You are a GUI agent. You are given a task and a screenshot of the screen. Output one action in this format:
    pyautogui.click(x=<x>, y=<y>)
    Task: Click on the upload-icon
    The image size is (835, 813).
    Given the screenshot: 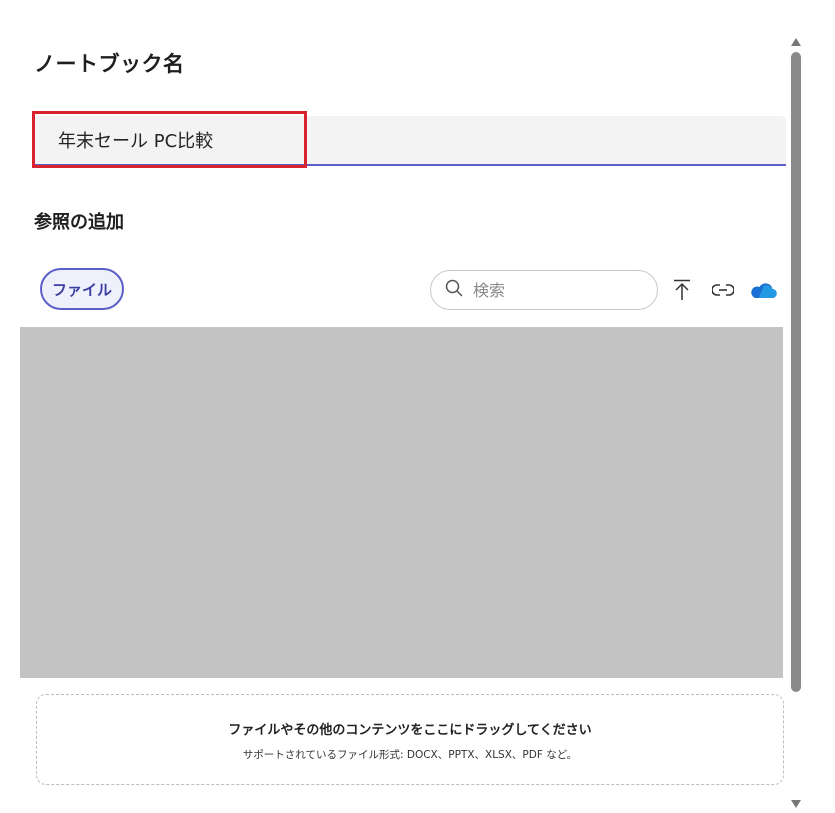 What is the action you would take?
    pyautogui.click(x=682, y=290)
    